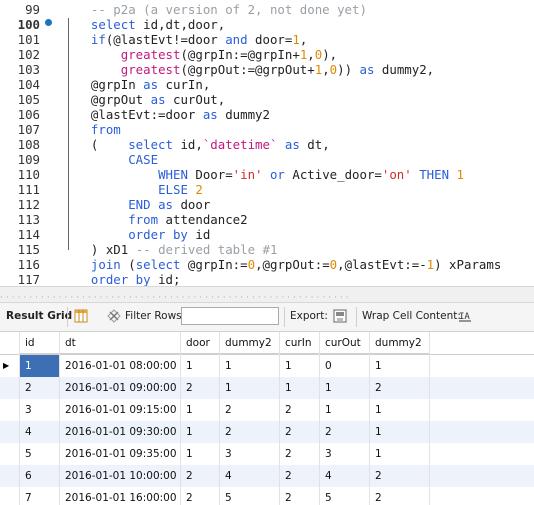  I want to click on table-row: ▶ 1 2016-01-01 08:00:00 1 1 1 0 1, so click(267, 366).